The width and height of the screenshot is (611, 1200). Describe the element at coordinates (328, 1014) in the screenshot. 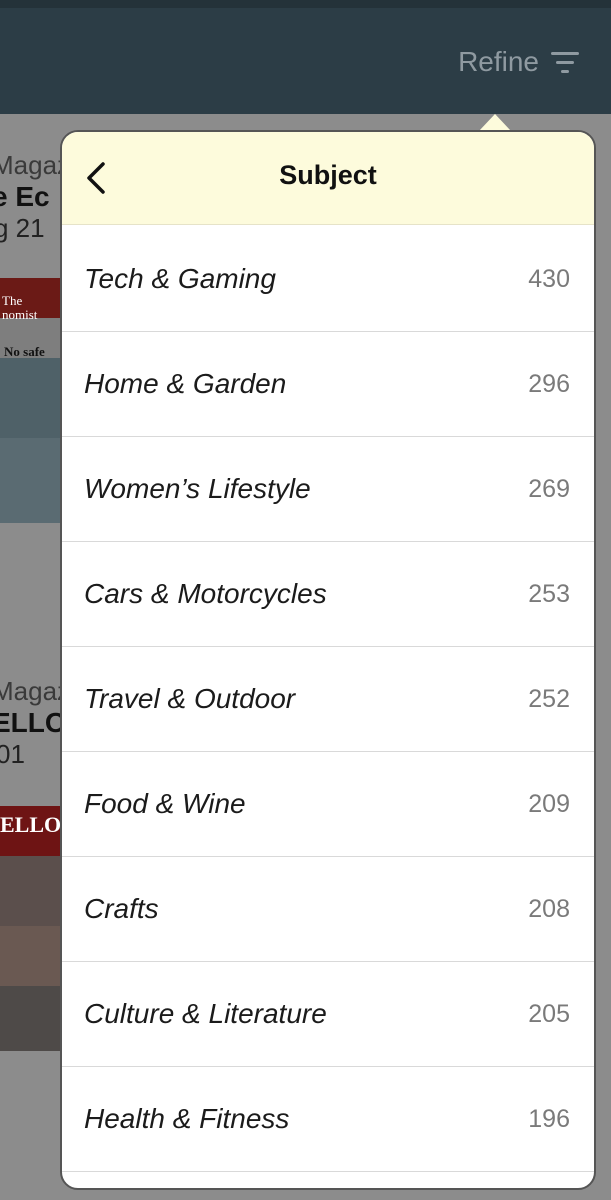

I see `subject-row: Culture & Literature 205` at that location.